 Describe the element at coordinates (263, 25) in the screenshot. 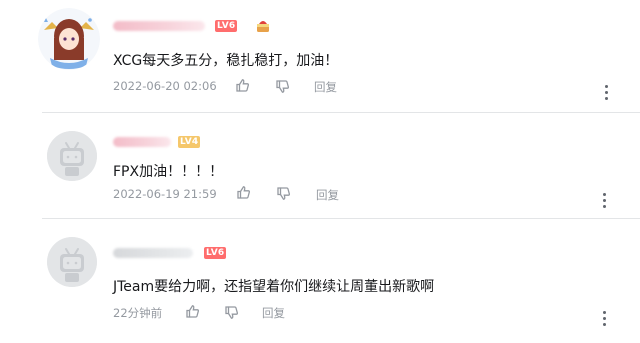

I see `cake-medal-icon` at that location.